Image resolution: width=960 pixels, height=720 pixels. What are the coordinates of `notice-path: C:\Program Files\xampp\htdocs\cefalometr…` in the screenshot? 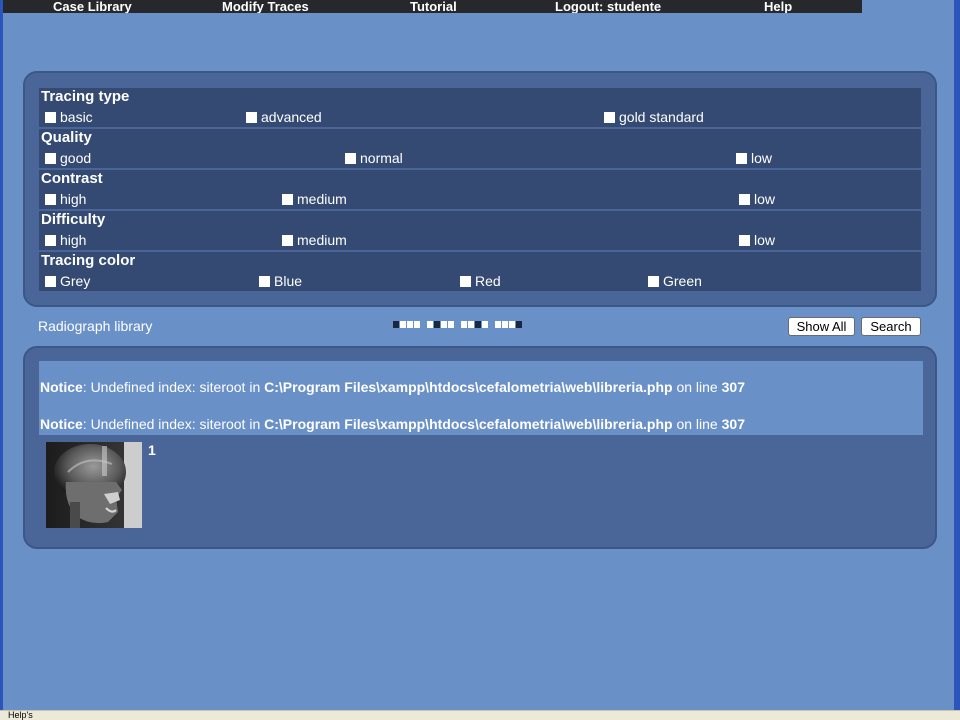 It's located at (468, 387).